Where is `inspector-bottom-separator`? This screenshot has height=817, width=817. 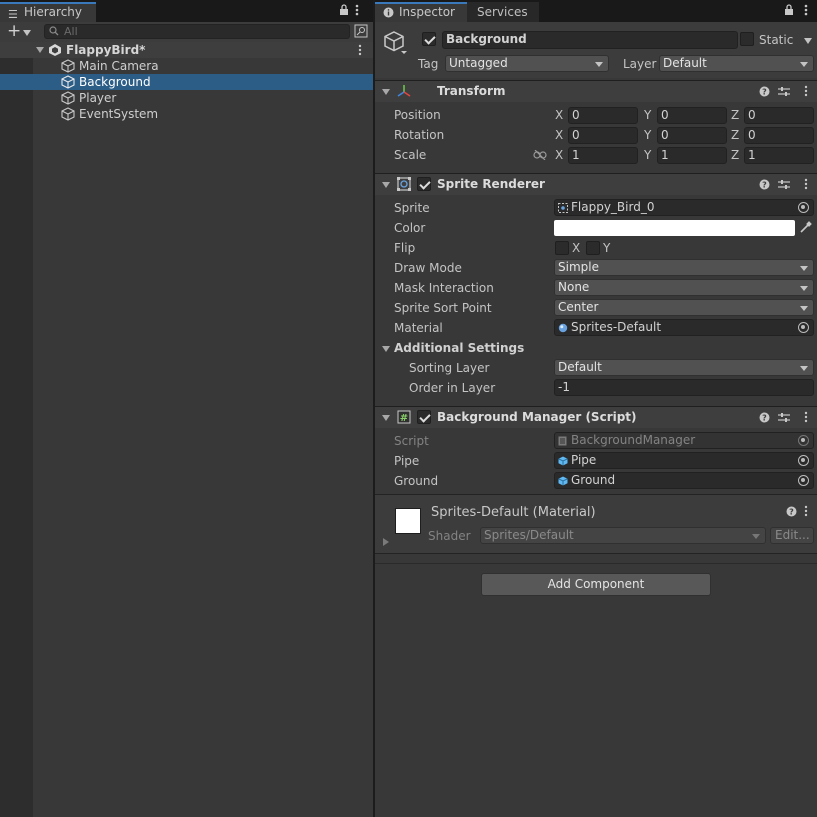
inspector-bottom-separator is located at coordinates (596, 563).